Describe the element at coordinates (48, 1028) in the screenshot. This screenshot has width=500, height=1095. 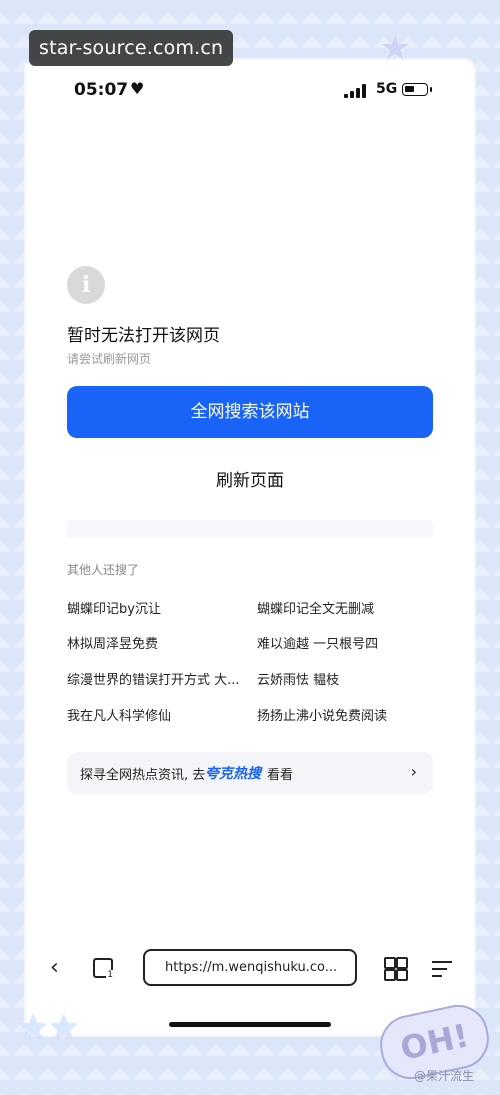
I see `star-sticker-icon: ★★` at that location.